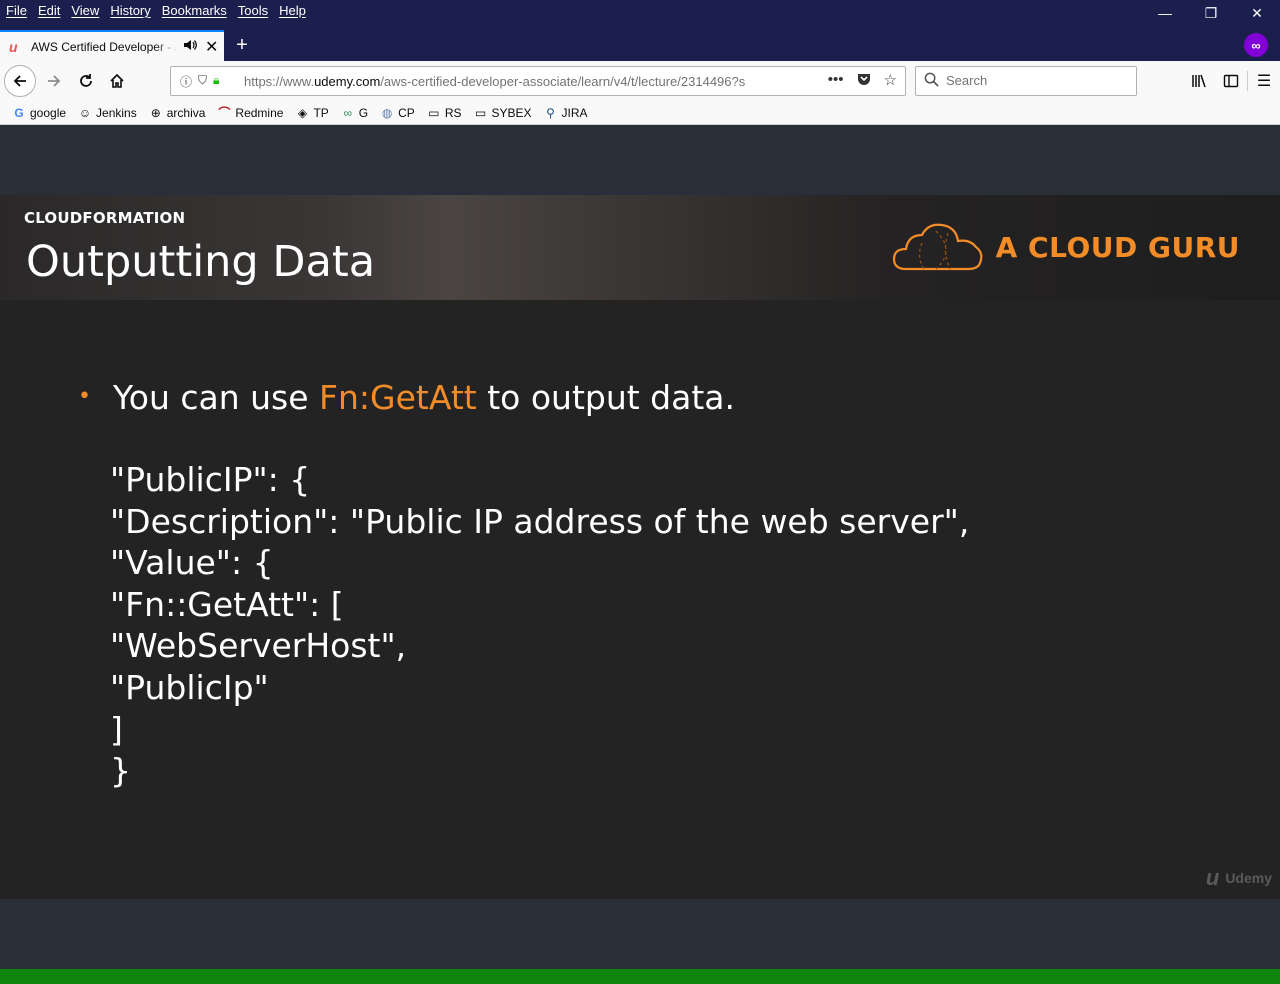  I want to click on back-button, so click(20, 81).